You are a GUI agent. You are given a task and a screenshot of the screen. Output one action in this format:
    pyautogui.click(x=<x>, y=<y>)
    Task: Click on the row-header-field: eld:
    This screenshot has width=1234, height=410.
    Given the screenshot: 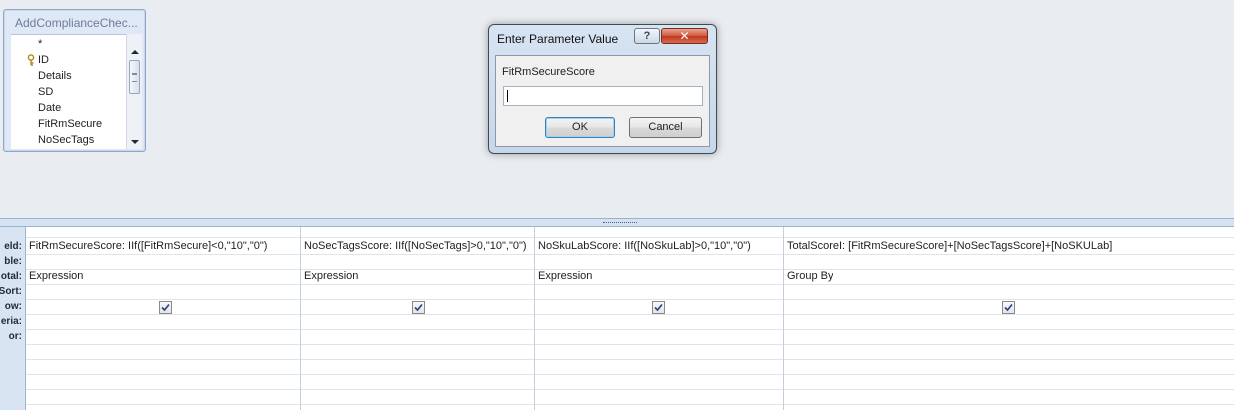 What is the action you would take?
    pyautogui.click(x=13, y=246)
    